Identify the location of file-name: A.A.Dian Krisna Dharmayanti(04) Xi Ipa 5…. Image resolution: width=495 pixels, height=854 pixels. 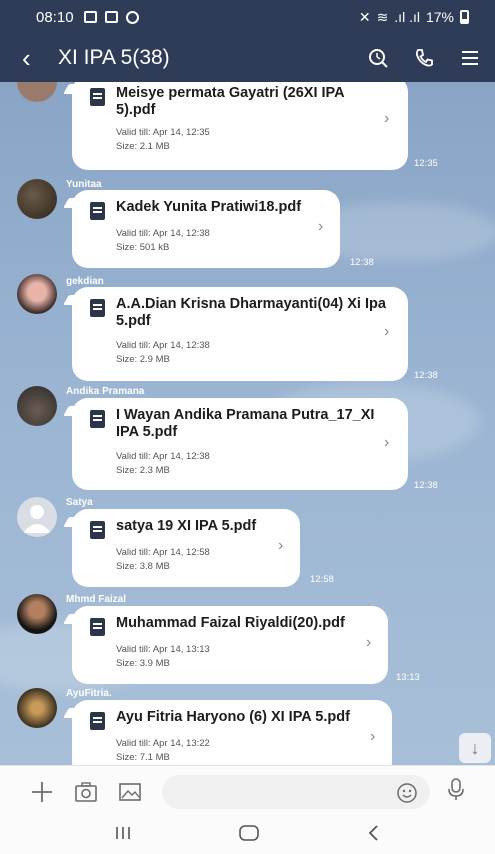
(251, 312).